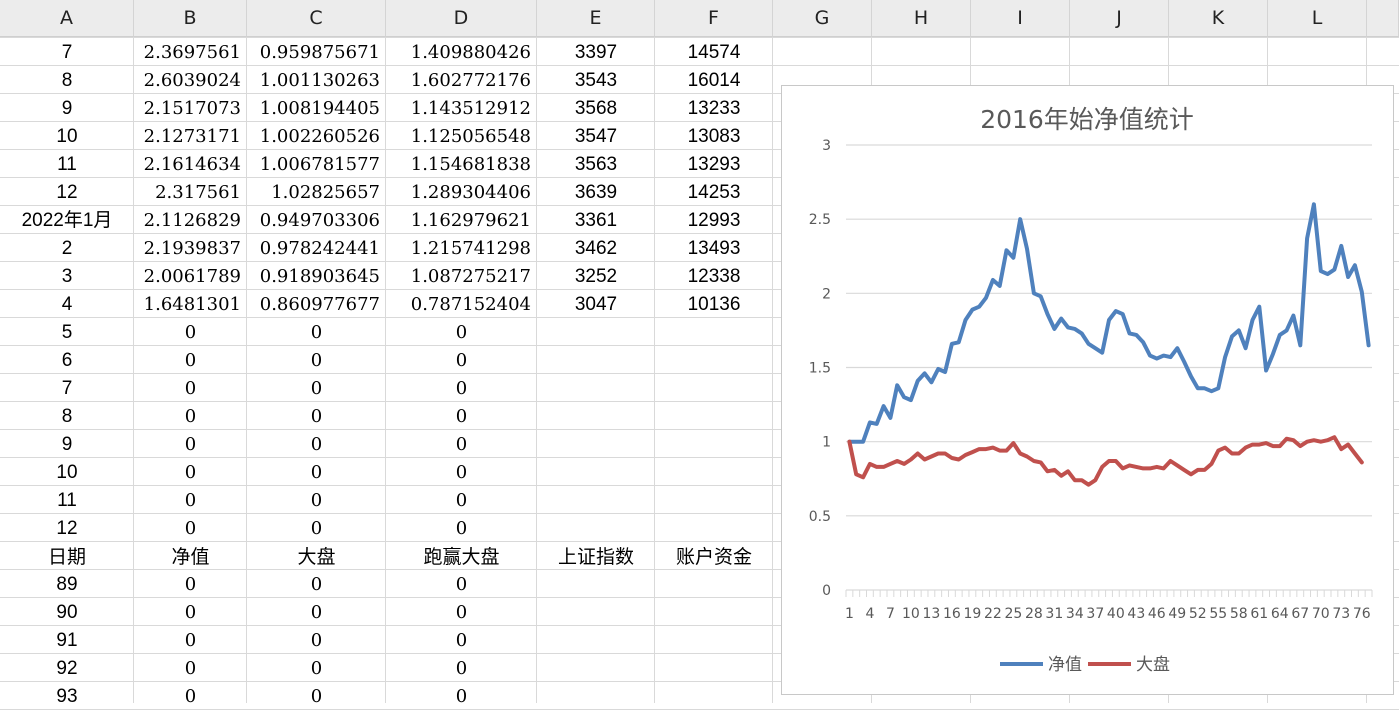 Image resolution: width=1399 pixels, height=712 pixels. I want to click on cell-outperform: 1.289304406, so click(461, 192).